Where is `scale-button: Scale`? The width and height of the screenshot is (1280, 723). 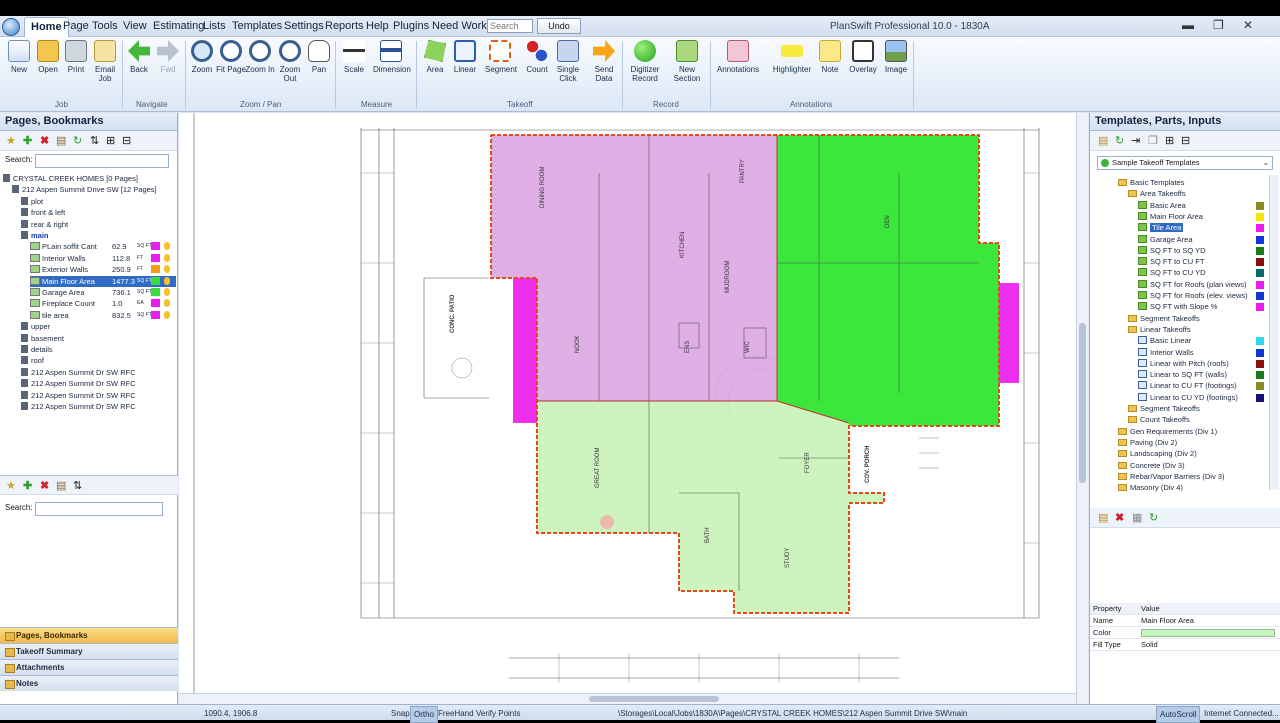
scale-button: Scale is located at coordinates (354, 57).